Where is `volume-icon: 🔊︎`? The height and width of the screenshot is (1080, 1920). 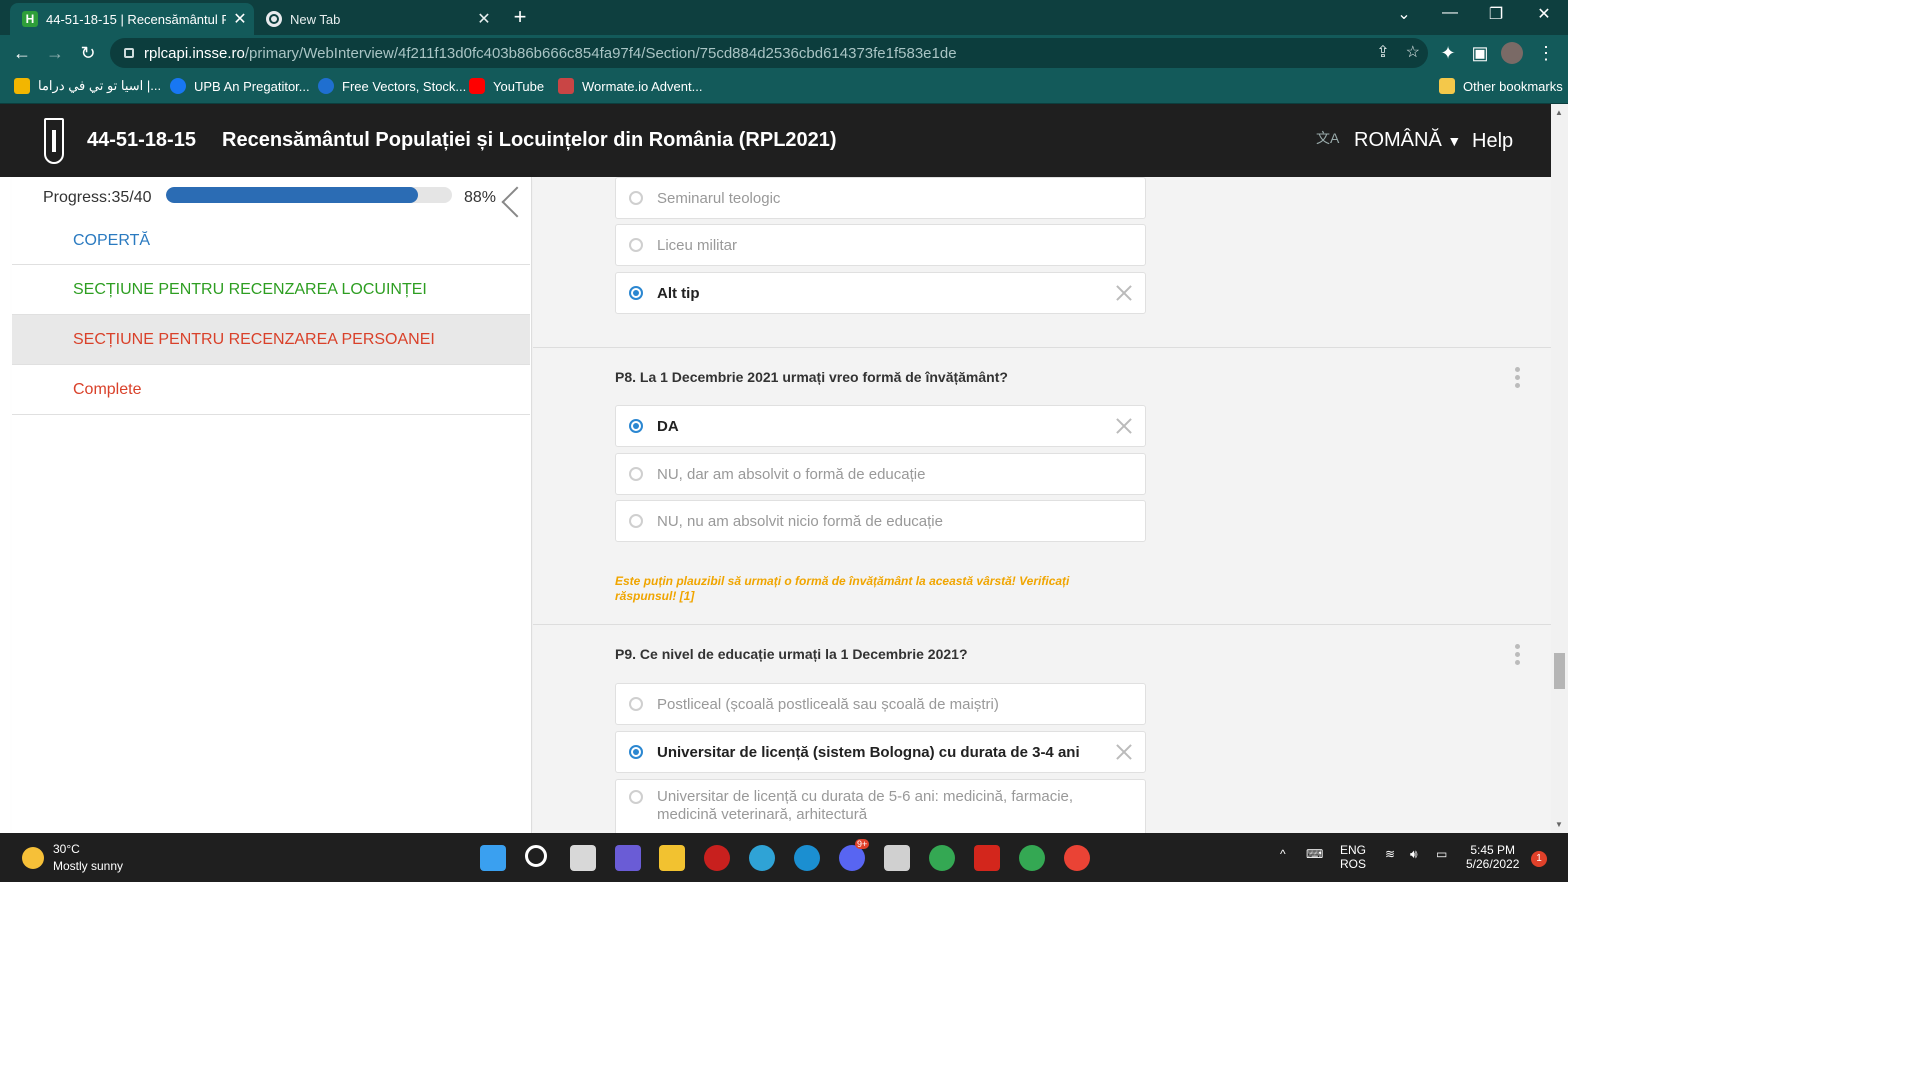
volume-icon: 🔊︎ is located at coordinates (1414, 854).